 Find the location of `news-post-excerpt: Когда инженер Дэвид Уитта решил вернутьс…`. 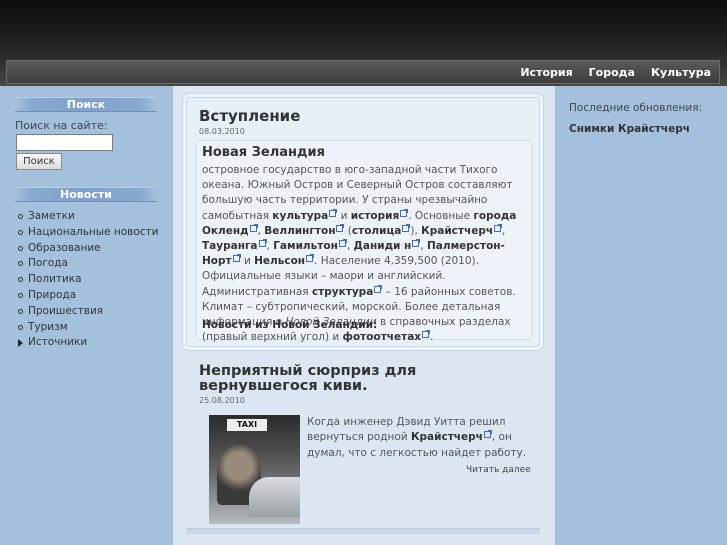

news-post-excerpt: Когда инженер Дэвид Уитта решил вернутьс… is located at coordinates (417, 437).